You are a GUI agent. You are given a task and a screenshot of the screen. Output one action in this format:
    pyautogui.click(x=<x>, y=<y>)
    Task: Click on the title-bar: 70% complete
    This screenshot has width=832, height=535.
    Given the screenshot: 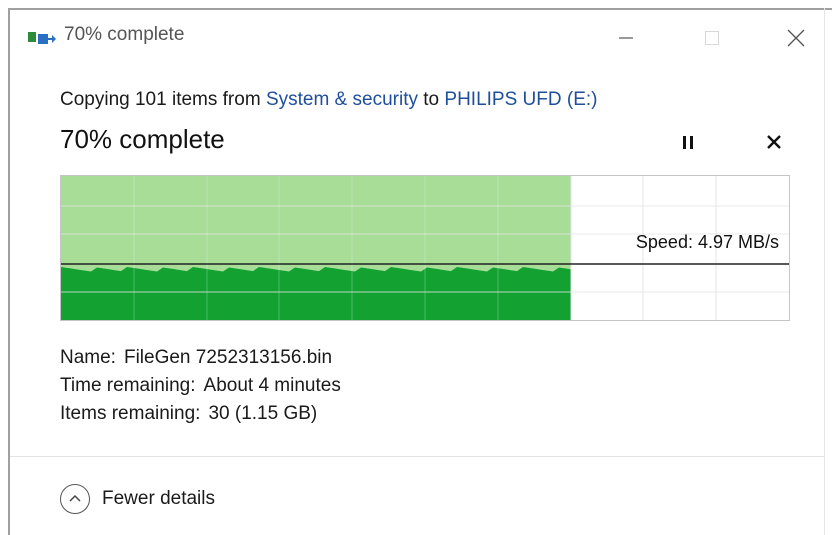 What is the action you would take?
    pyautogui.click(x=417, y=36)
    